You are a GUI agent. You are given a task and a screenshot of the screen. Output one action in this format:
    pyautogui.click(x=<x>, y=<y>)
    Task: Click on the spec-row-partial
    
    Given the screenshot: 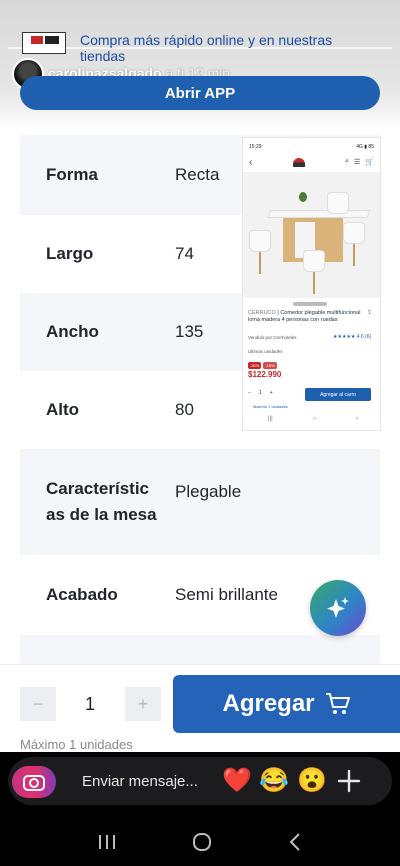 What is the action you would take?
    pyautogui.click(x=200, y=650)
    